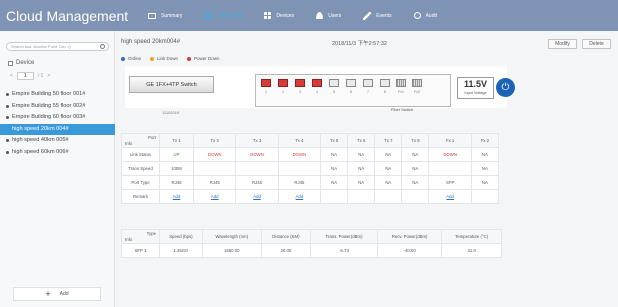  What do you see at coordinates (562, 44) in the screenshot?
I see `modify-button: Modify` at bounding box center [562, 44].